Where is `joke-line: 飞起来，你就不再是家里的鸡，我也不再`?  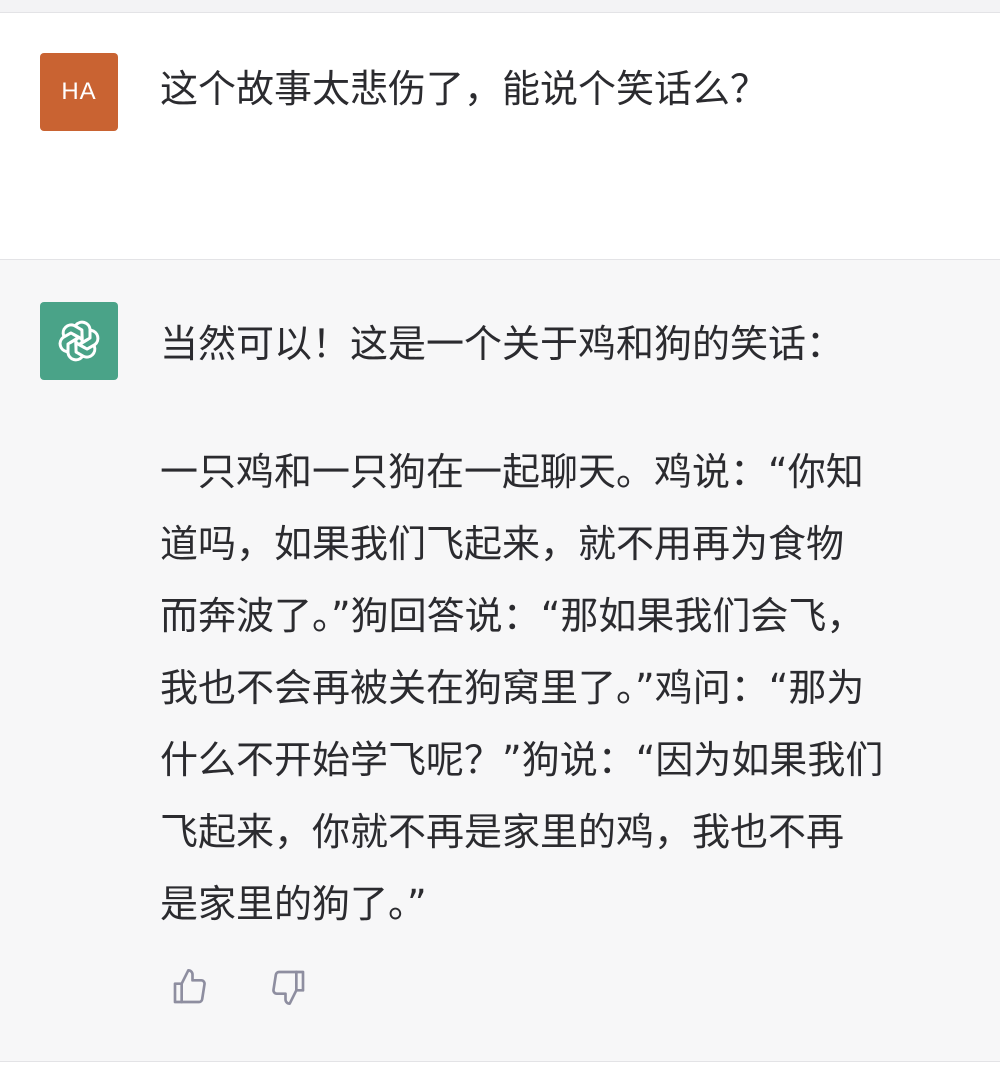 joke-line: 飞起来，你就不再是家里的鸡，我也不再 is located at coordinates (502, 832).